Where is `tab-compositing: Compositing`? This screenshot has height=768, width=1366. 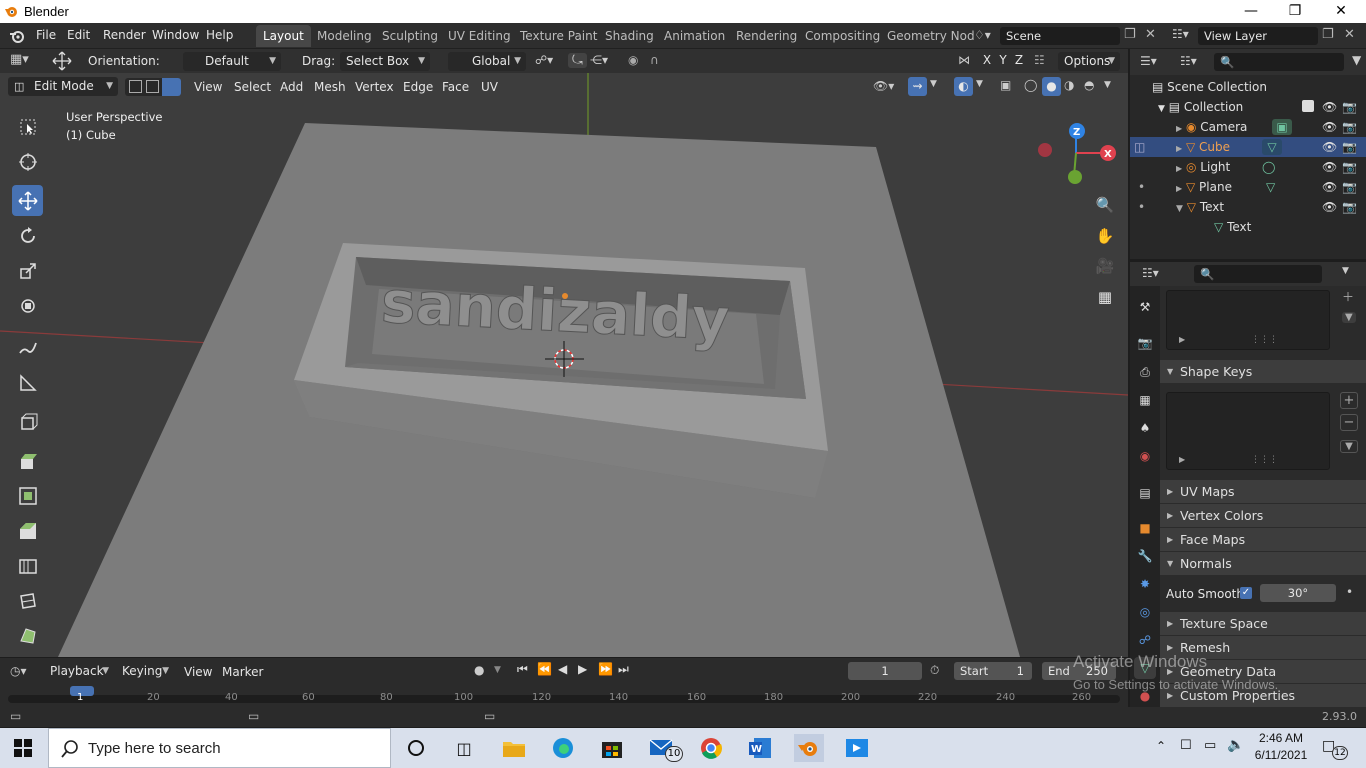
tab-compositing: Compositing is located at coordinates (842, 36).